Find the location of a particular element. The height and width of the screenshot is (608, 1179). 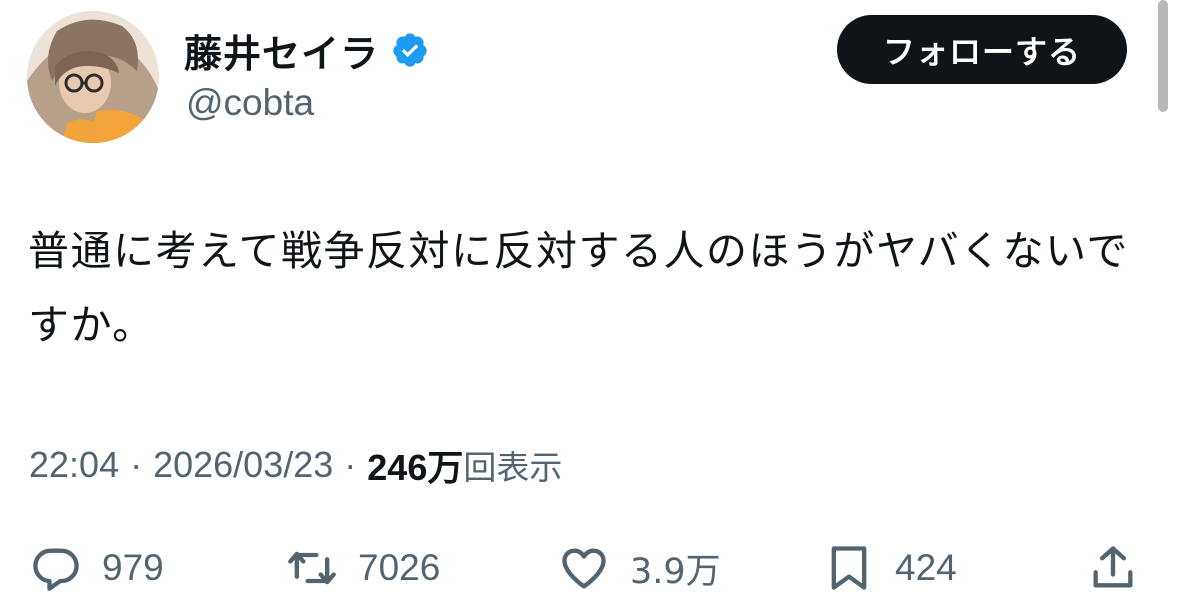

repost-count: 7026 is located at coordinates (399, 567).